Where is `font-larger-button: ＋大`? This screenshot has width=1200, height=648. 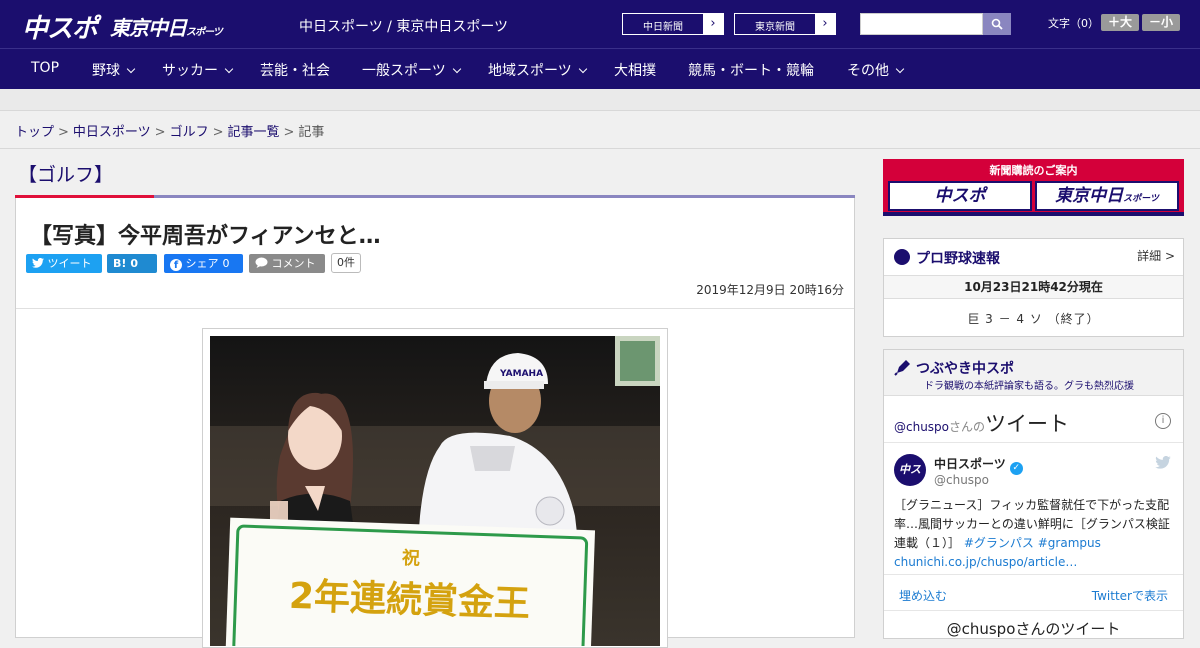
font-larger-button: ＋大 is located at coordinates (1120, 22).